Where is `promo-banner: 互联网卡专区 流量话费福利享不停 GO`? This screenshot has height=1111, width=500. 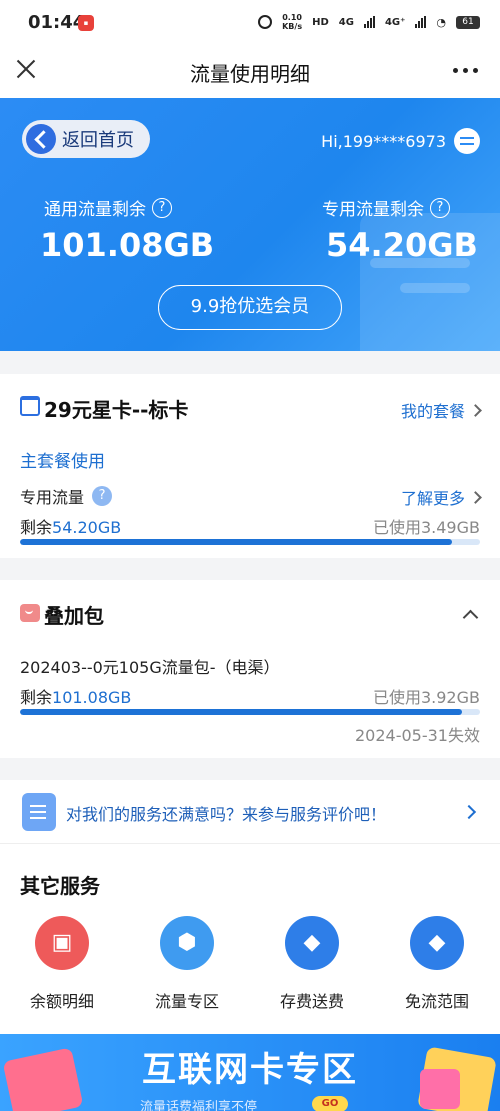 promo-banner: 互联网卡专区 流量话费福利享不停 GO is located at coordinates (250, 1072).